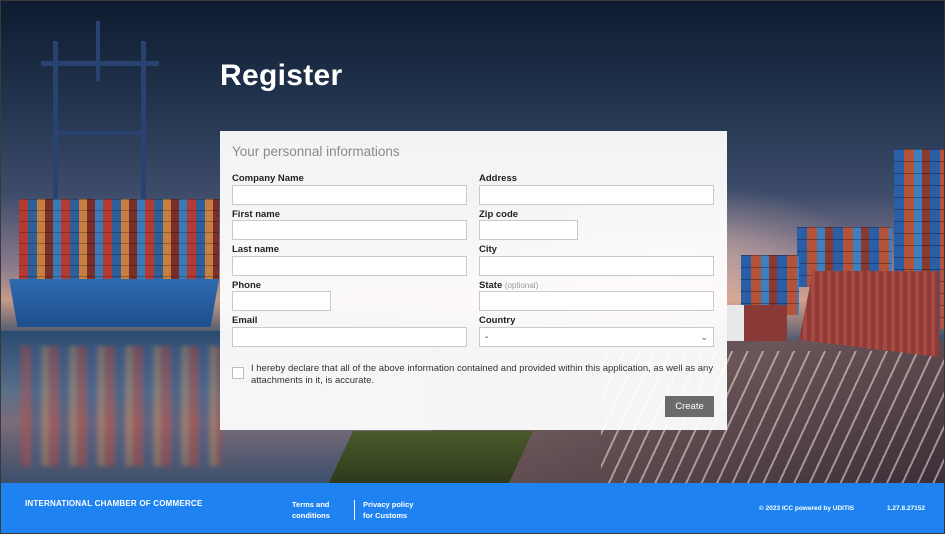 The width and height of the screenshot is (945, 534). Describe the element at coordinates (704, 336) in the screenshot. I see `chevron-down-icon: ⌄` at that location.